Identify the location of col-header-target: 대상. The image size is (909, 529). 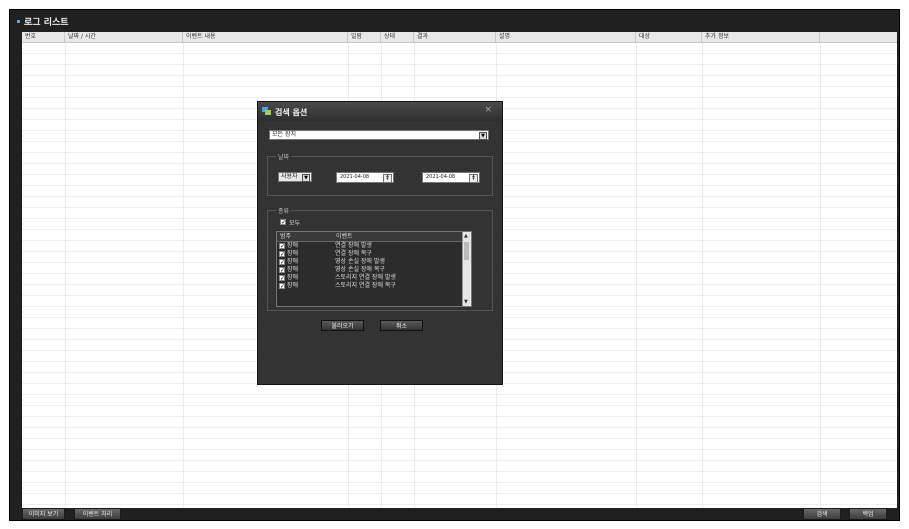
(669, 37).